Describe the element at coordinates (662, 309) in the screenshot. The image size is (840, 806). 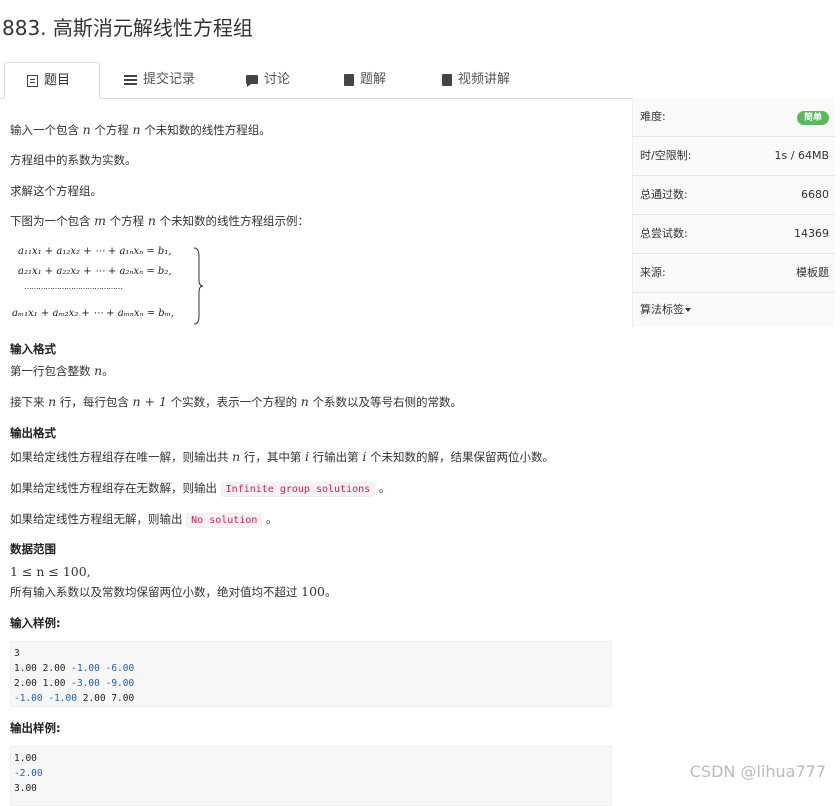
I see `info-label: 算法标签` at that location.